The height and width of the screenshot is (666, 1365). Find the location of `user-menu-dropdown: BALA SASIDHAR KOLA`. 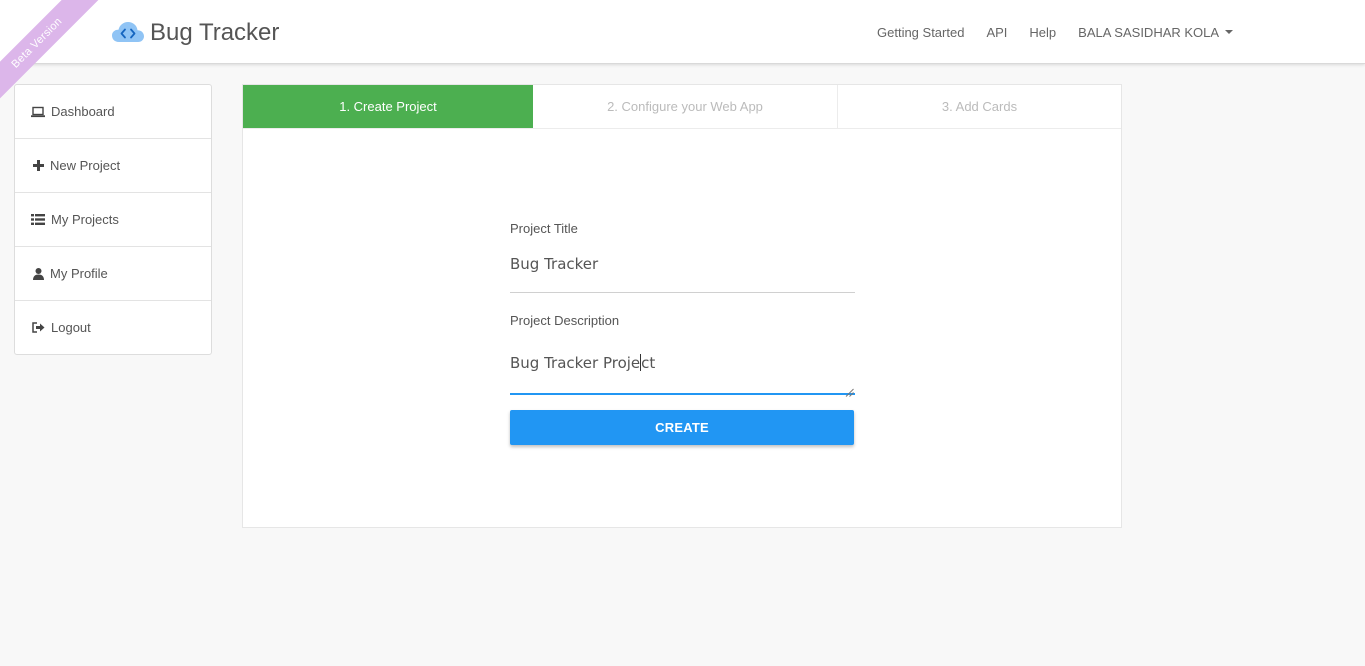

user-menu-dropdown: BALA SASIDHAR KOLA is located at coordinates (1155, 32).